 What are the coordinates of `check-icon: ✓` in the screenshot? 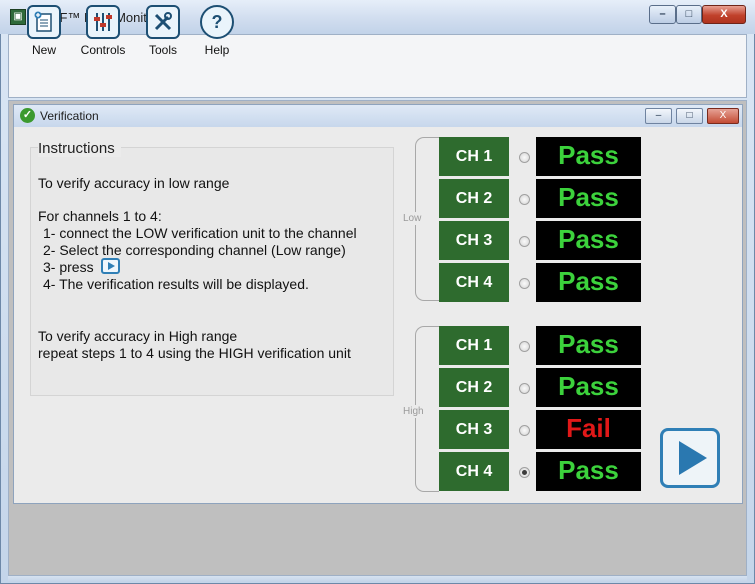 It's located at (27, 115).